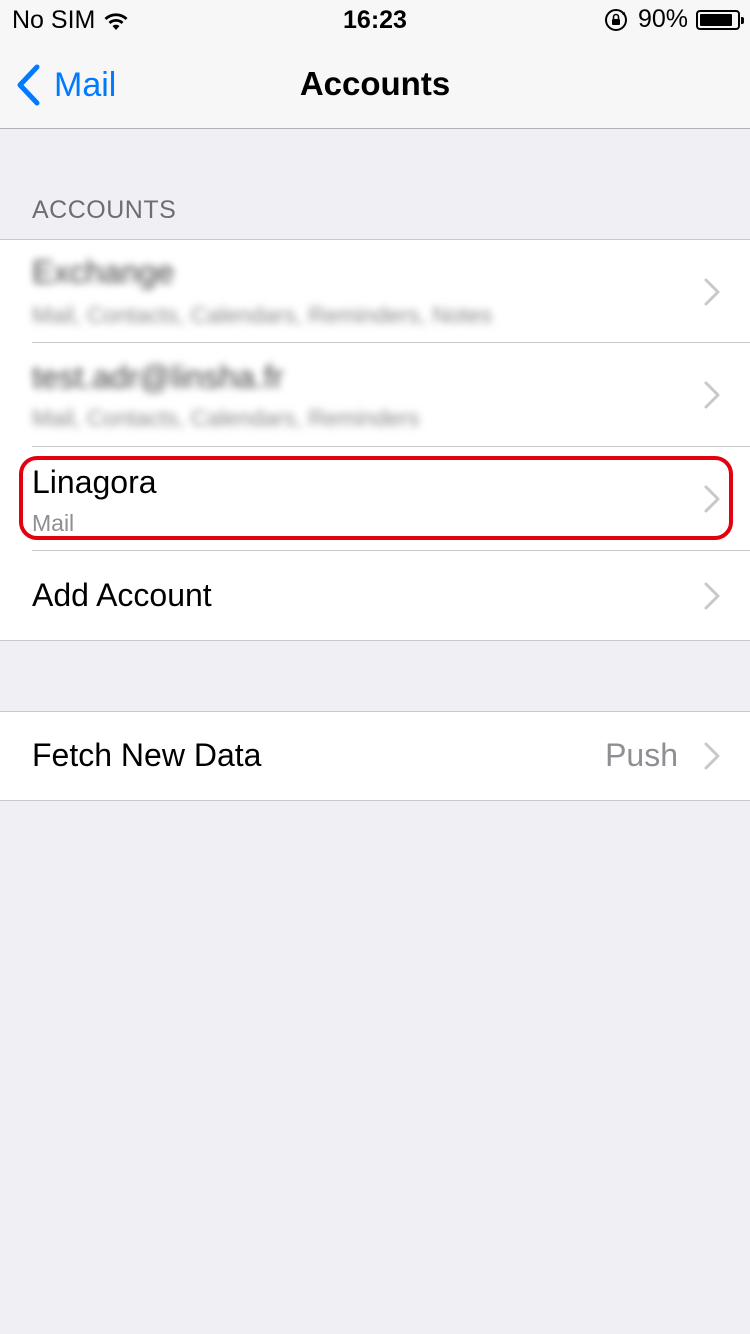 This screenshot has height=1334, width=750. I want to click on fetch-new-data-value: Push, so click(641, 755).